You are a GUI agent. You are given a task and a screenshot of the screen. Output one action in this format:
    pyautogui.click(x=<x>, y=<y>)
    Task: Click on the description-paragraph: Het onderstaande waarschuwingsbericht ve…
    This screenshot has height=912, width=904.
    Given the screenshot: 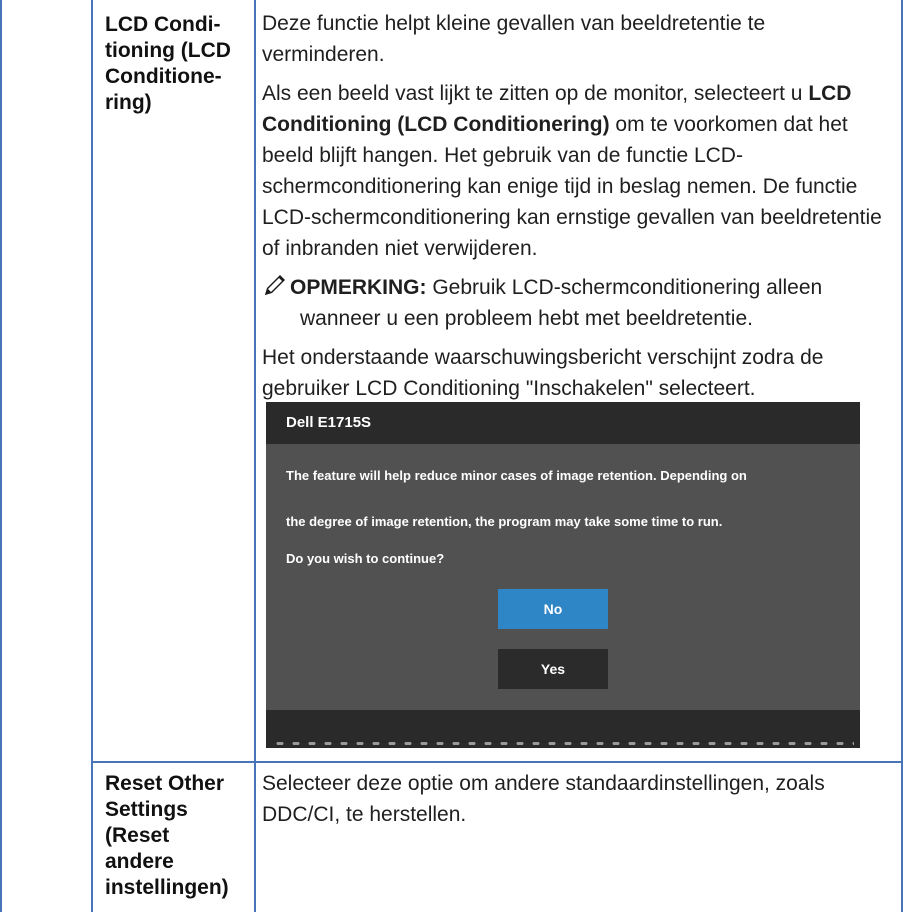 What is the action you would take?
    pyautogui.click(x=543, y=373)
    